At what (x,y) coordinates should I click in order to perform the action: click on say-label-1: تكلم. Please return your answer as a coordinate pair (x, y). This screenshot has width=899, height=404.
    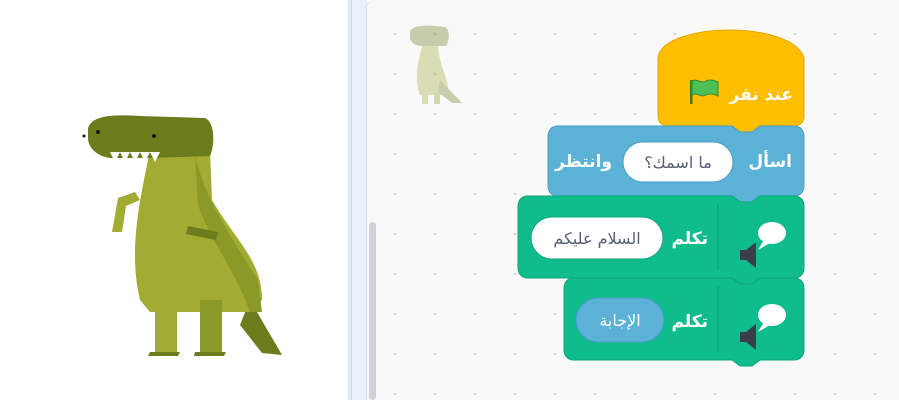
    Looking at the image, I should click on (689, 239).